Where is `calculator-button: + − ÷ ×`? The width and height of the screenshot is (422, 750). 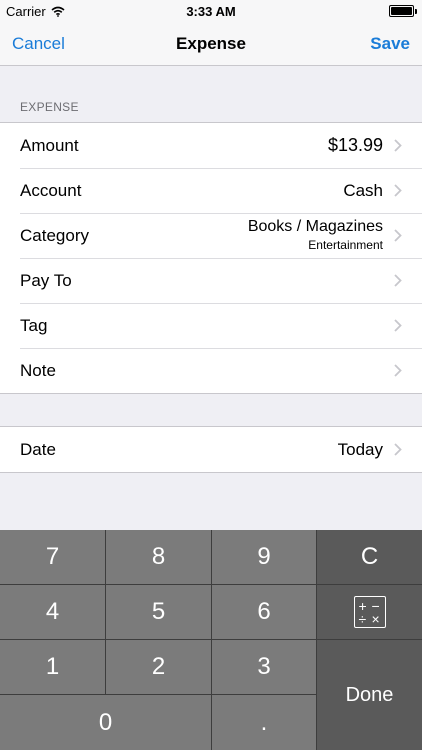 calculator-button: + − ÷ × is located at coordinates (369, 612).